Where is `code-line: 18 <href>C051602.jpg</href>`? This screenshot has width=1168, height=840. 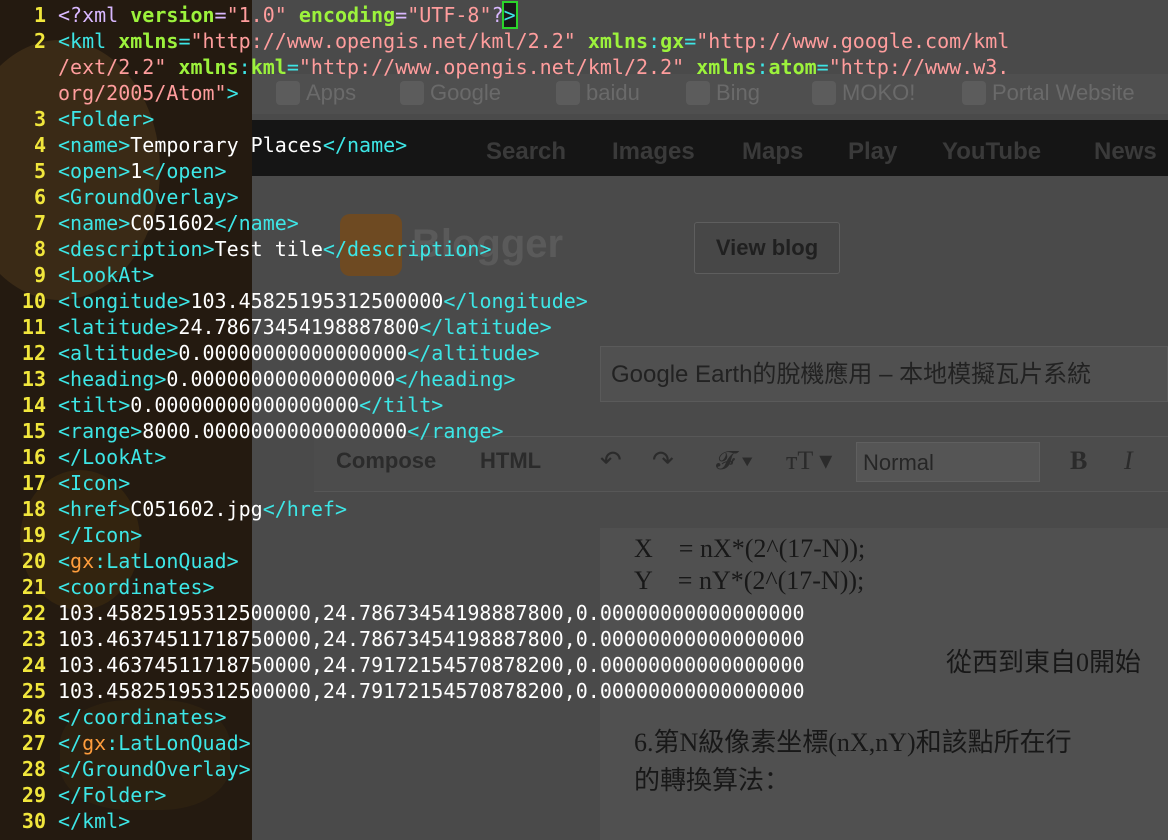 code-line: 18 <href>C051602.jpg</href> is located at coordinates (584, 509).